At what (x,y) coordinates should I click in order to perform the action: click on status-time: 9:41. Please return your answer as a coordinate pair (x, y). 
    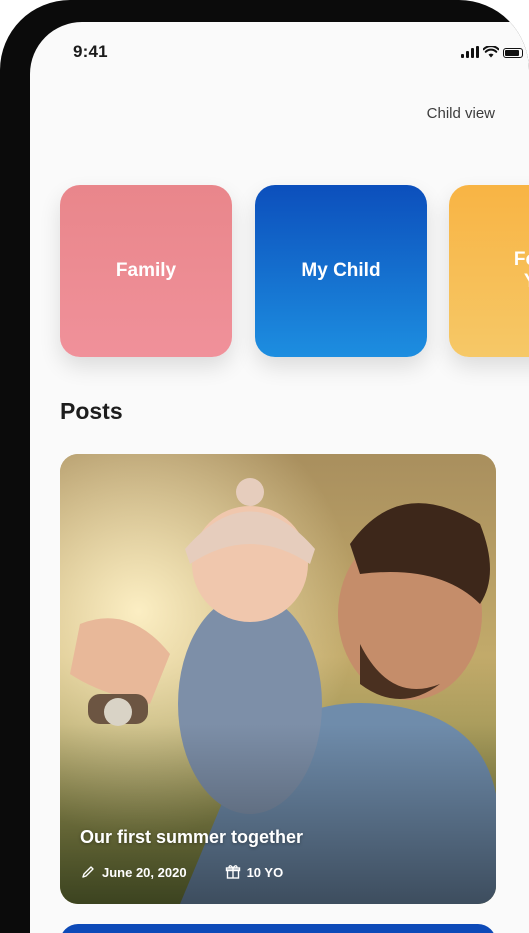
    Looking at the image, I should click on (90, 51).